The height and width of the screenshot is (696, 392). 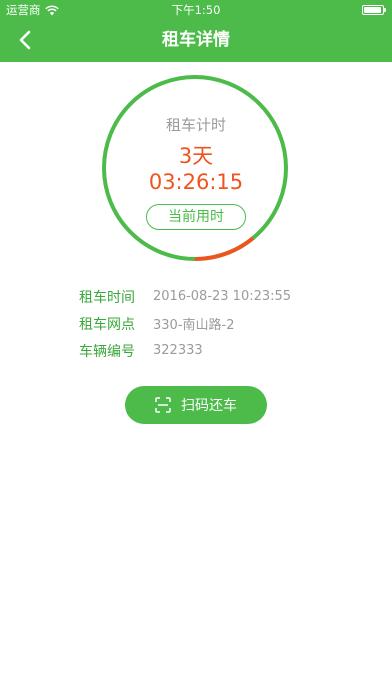 I want to click on status-time: 下午1:50, so click(x=196, y=10).